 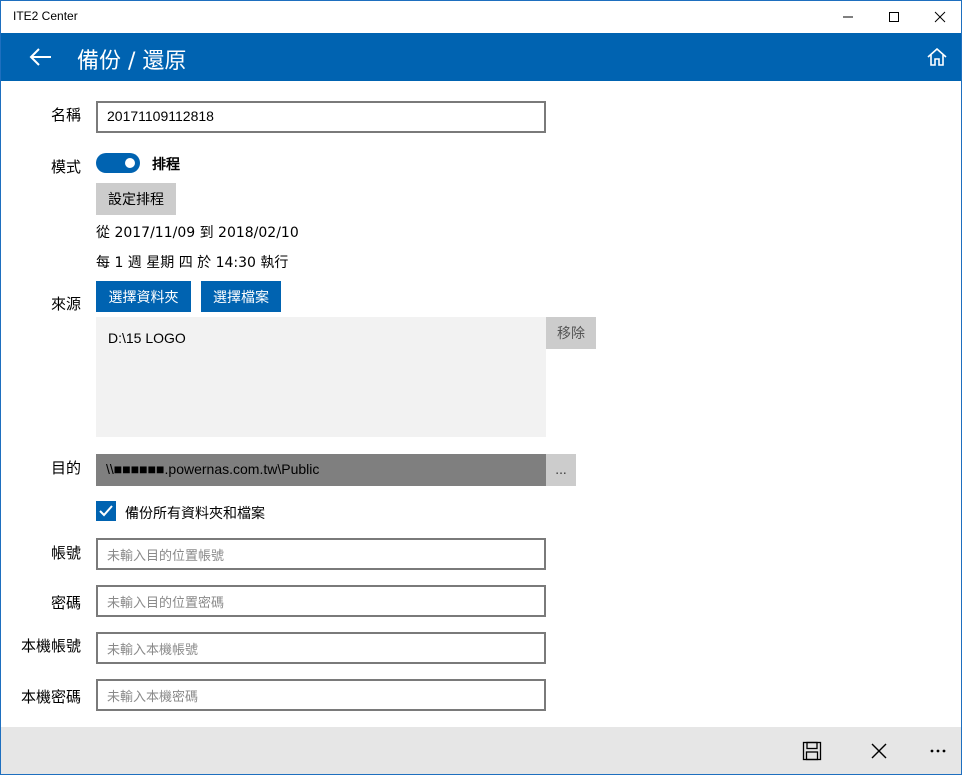 I want to click on maximize-button, so click(x=894, y=17).